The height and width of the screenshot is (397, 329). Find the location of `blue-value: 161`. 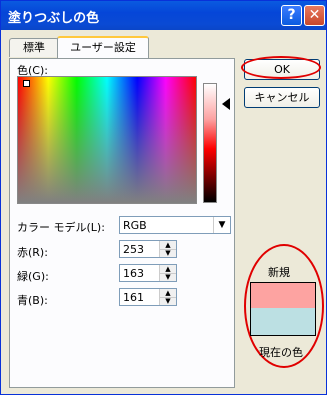

blue-value: 161 is located at coordinates (133, 297).